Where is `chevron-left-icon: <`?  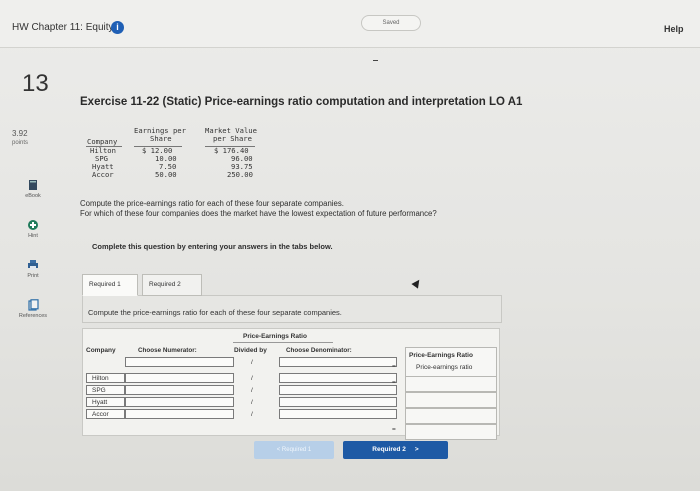
chevron-left-icon: < is located at coordinates (278, 450).